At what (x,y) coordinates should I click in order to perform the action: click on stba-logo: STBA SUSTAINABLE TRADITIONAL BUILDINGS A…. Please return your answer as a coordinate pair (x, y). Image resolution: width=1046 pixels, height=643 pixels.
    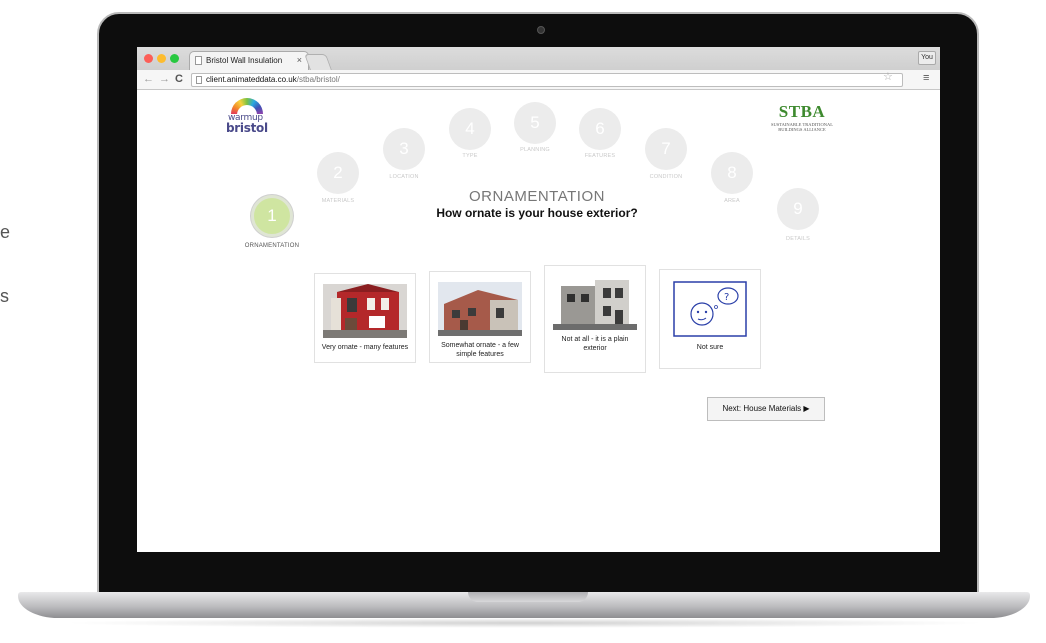
    Looking at the image, I should click on (802, 117).